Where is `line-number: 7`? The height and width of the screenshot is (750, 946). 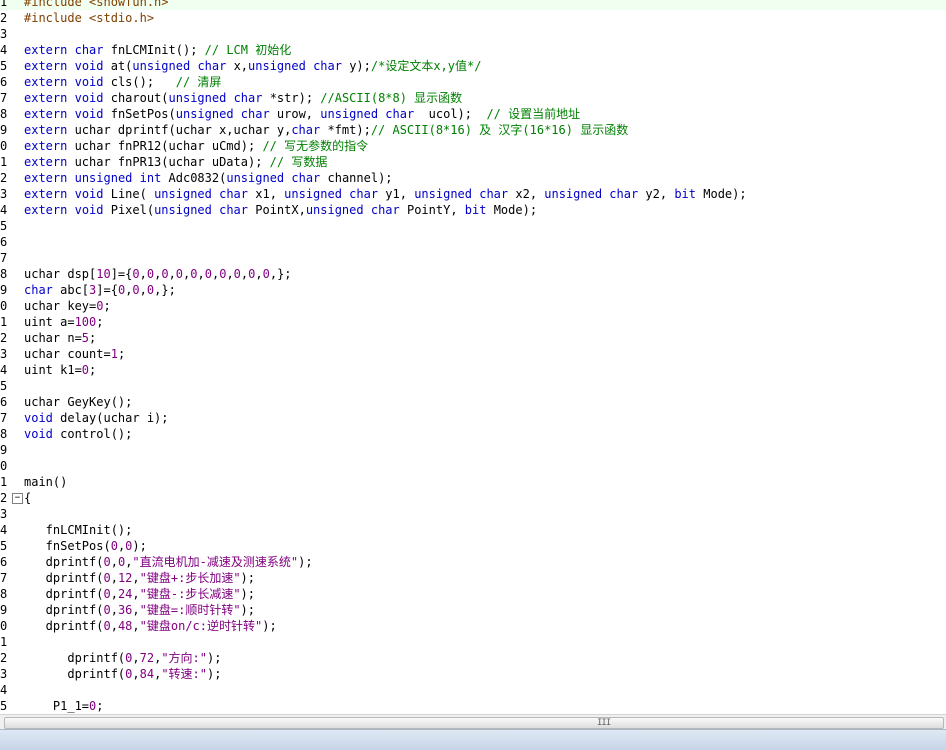 line-number: 7 is located at coordinates (3, 258).